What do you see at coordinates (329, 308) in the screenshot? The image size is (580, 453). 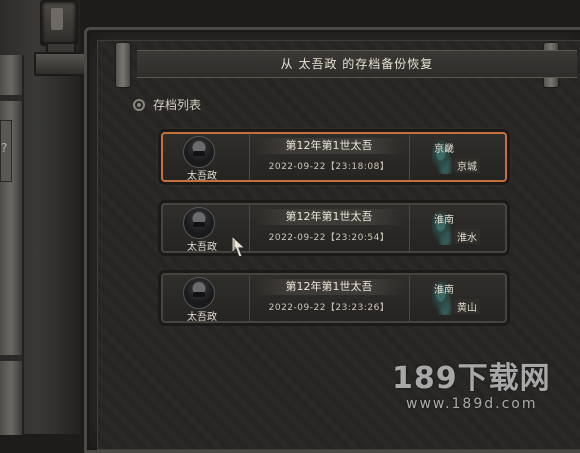 I see `save-timestamp: 2022-09-22【23:23:26】` at bounding box center [329, 308].